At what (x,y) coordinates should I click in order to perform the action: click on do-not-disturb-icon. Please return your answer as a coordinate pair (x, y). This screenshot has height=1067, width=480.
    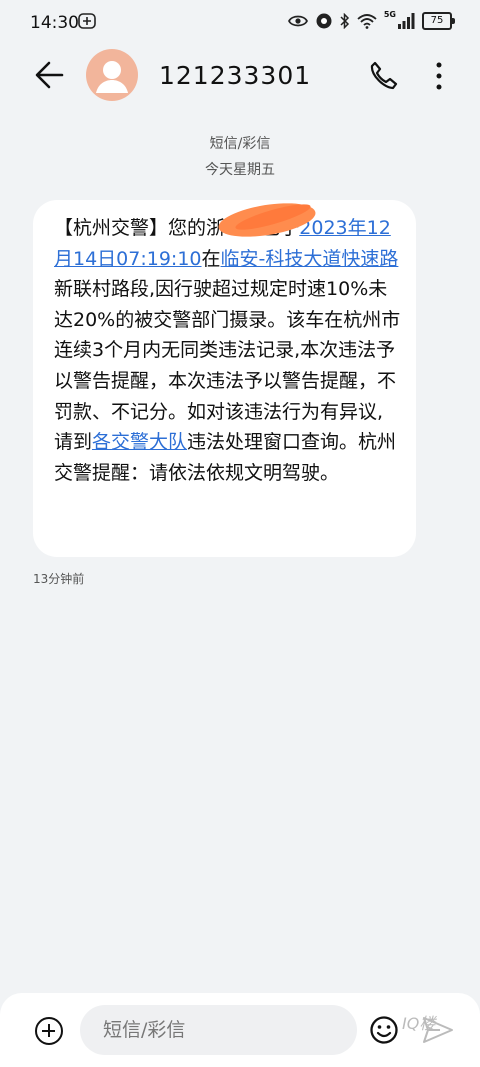
    Looking at the image, I should click on (324, 21).